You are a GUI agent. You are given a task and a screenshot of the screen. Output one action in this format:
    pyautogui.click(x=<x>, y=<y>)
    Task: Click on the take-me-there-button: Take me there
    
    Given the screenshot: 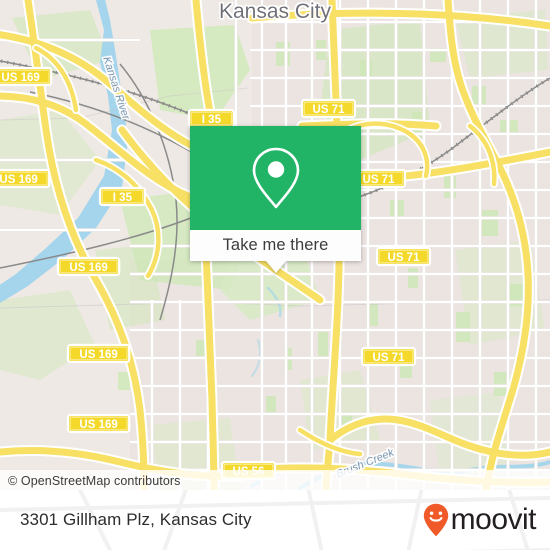 What is the action you would take?
    pyautogui.click(x=275, y=251)
    